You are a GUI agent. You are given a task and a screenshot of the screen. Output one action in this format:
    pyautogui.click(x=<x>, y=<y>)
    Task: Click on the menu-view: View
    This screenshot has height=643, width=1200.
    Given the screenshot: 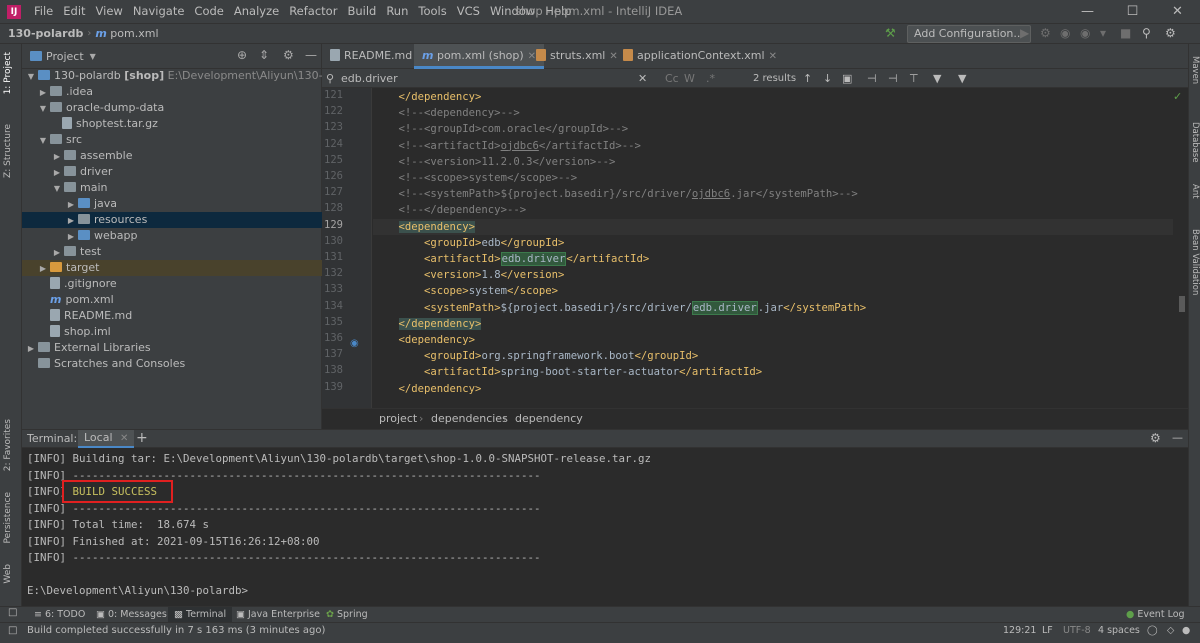 What is the action you would take?
    pyautogui.click(x=109, y=11)
    